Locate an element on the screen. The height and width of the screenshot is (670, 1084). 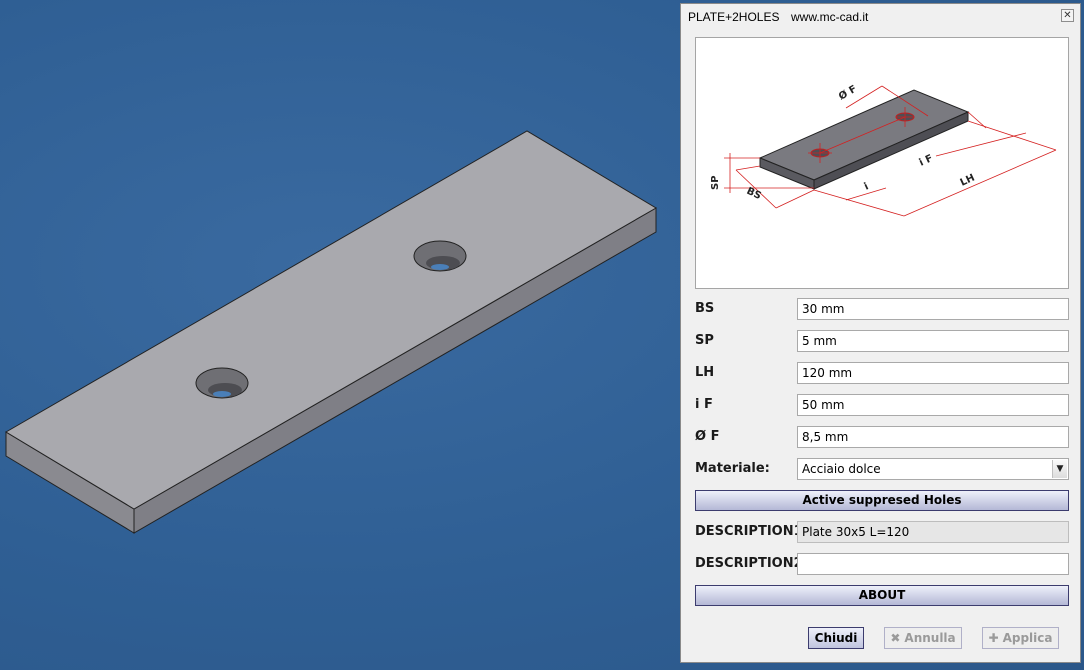
field-row-description1: DESCRIPTION1 Plate 30x5 L=120 is located at coordinates (882, 532).